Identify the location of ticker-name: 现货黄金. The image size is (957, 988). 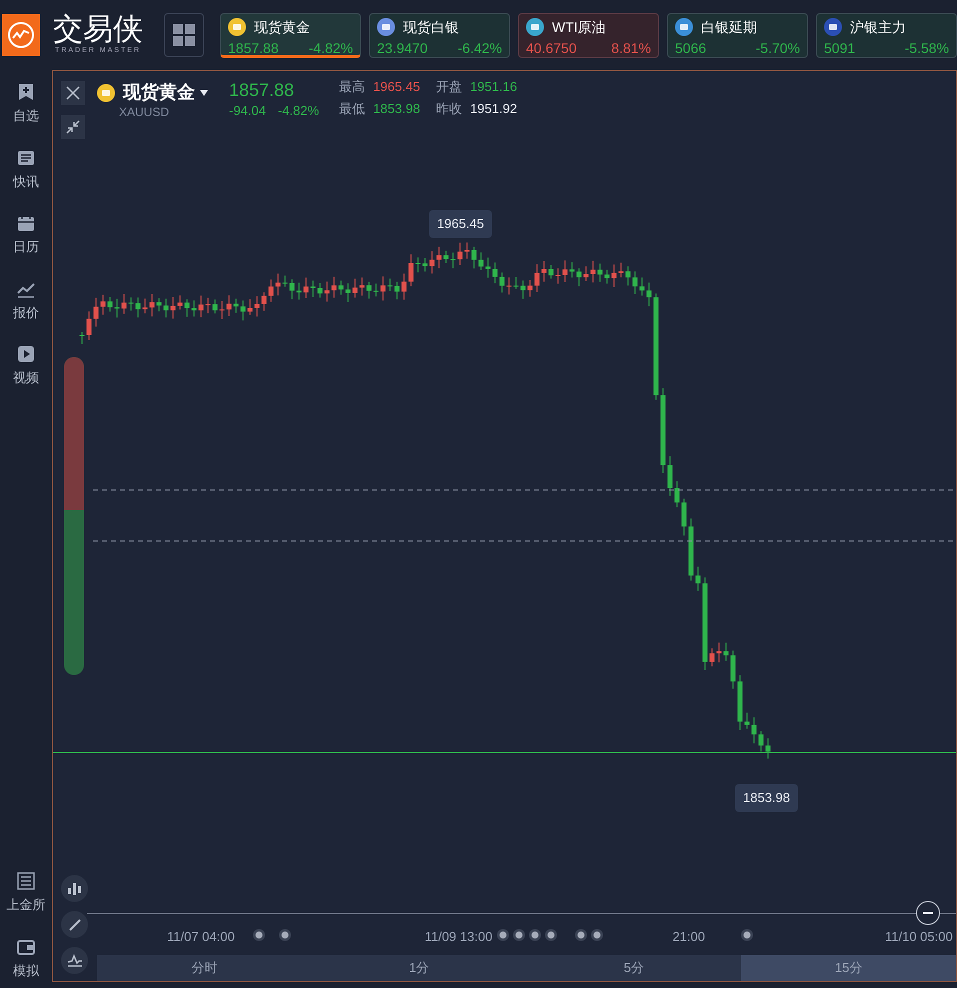
(282, 27).